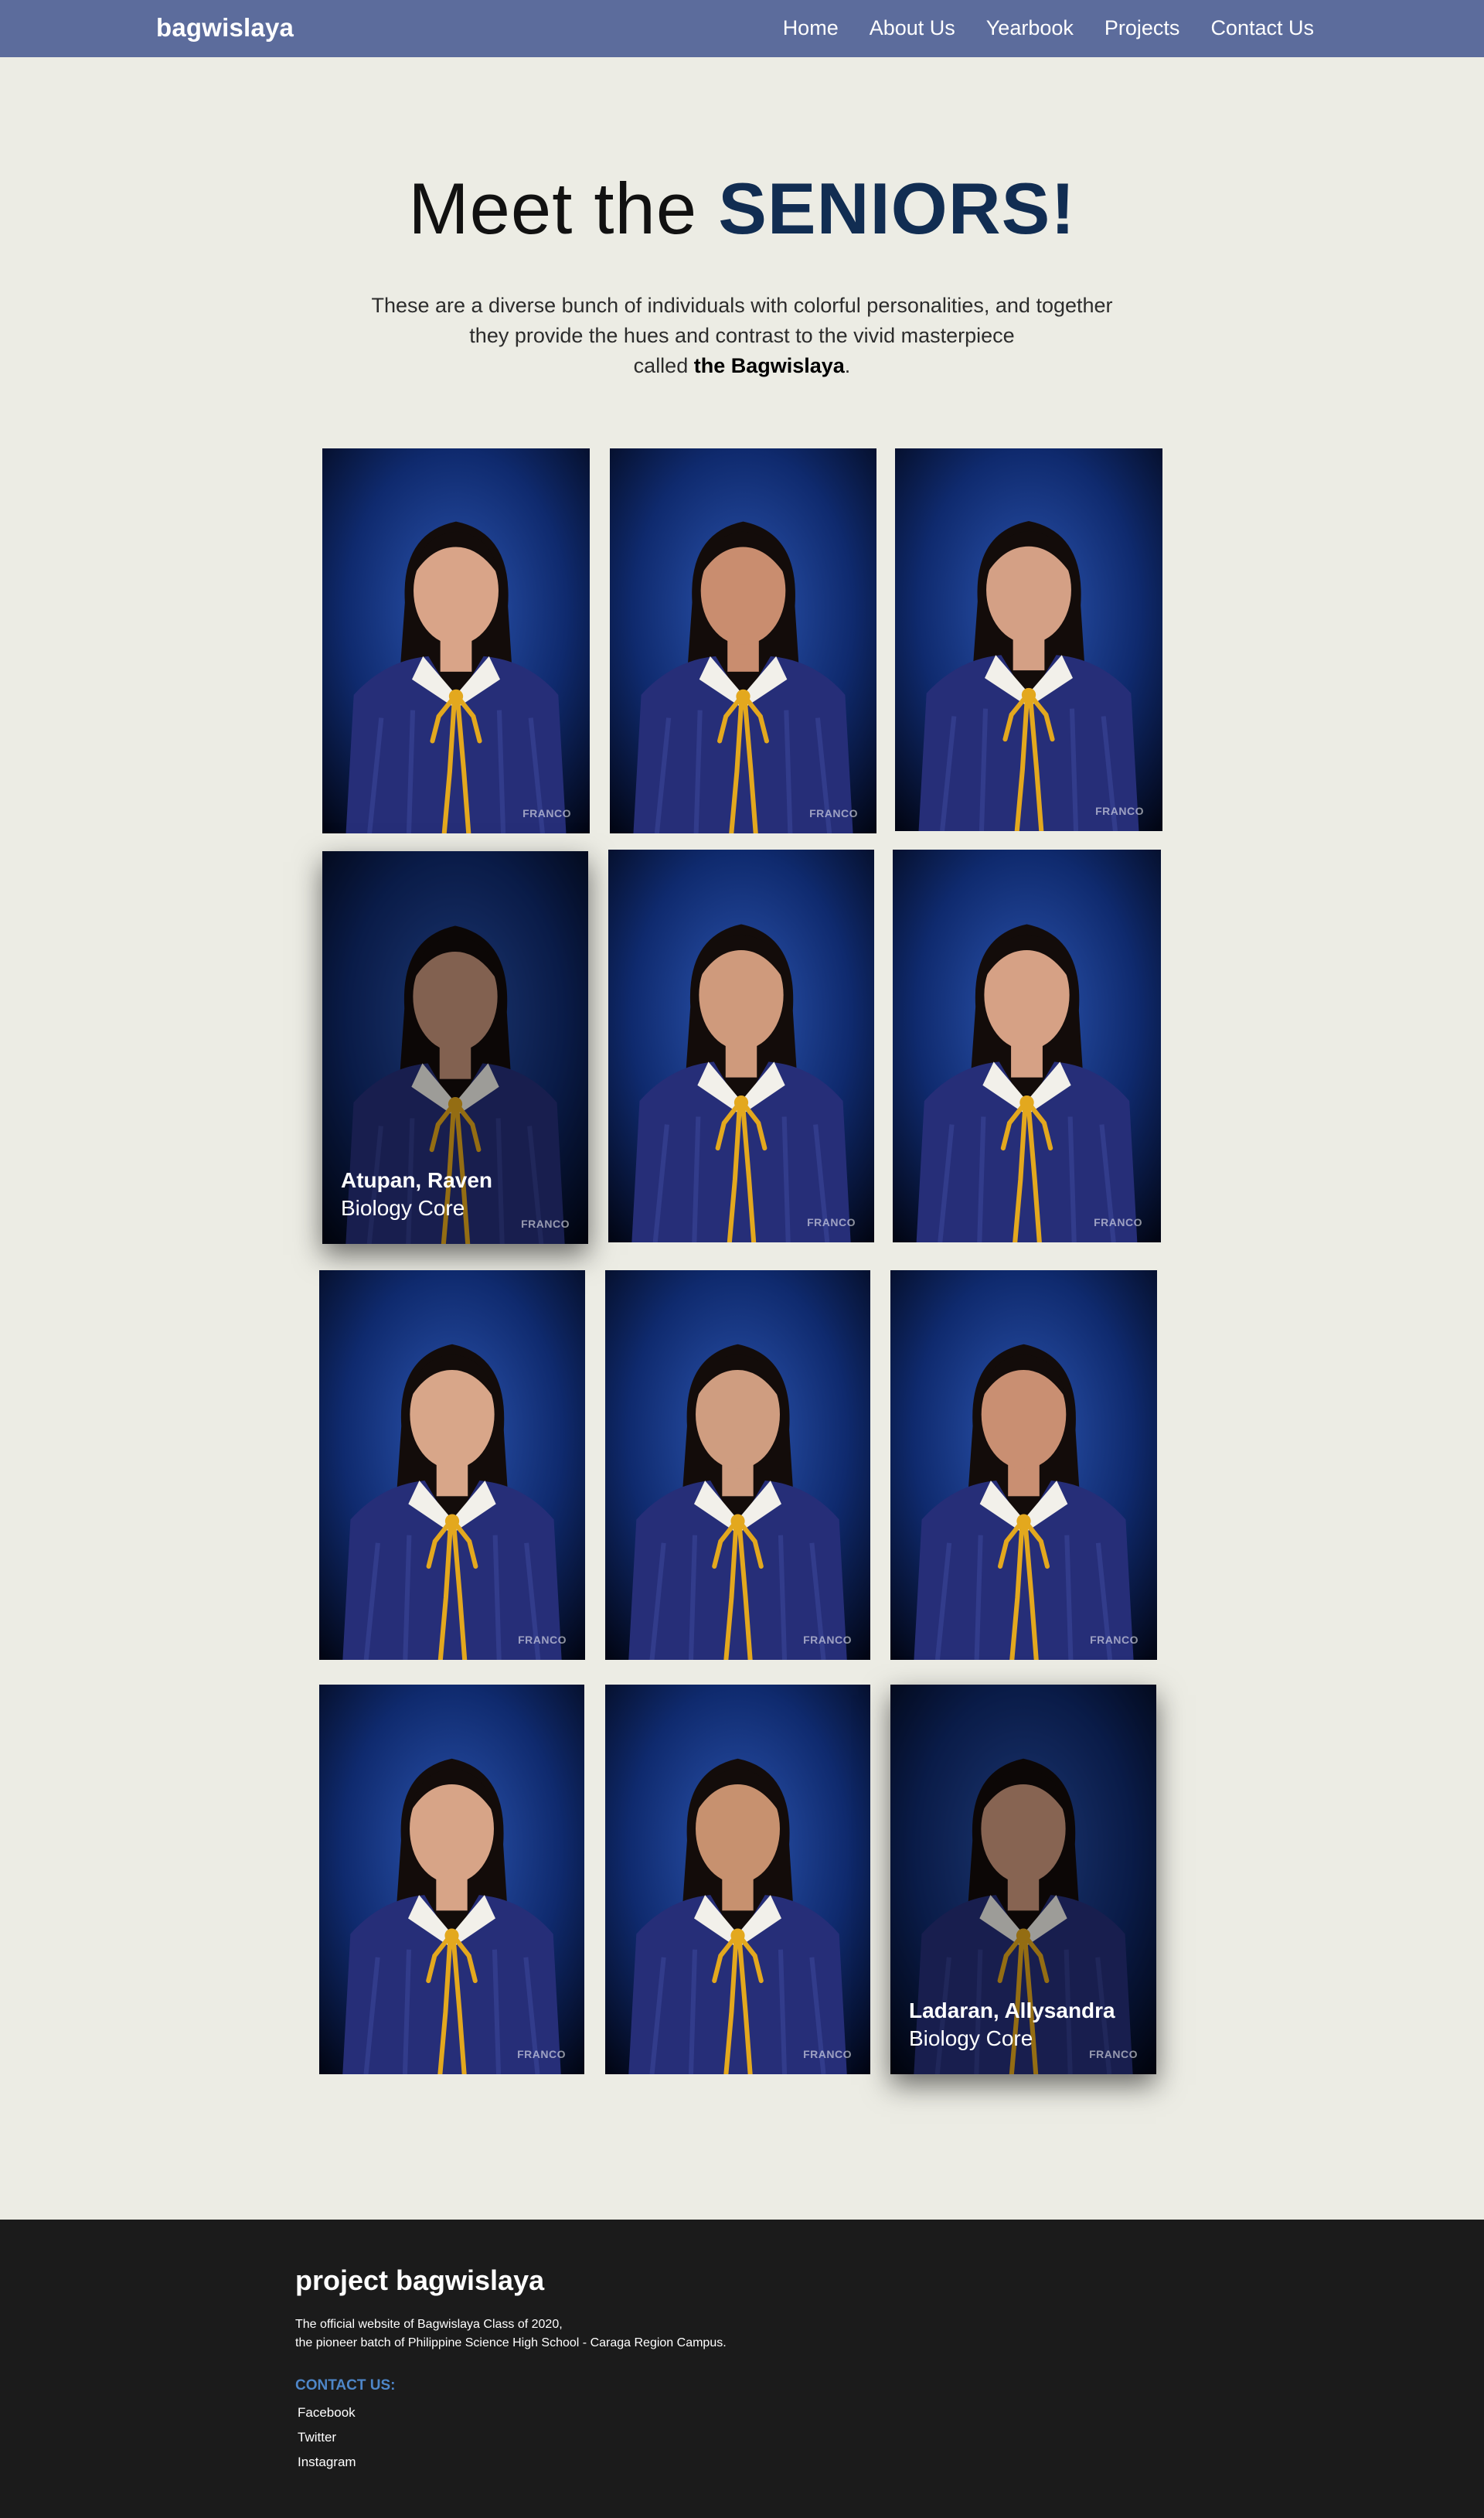 The image size is (1484, 2518). I want to click on nav-about-us: About Us, so click(912, 28).